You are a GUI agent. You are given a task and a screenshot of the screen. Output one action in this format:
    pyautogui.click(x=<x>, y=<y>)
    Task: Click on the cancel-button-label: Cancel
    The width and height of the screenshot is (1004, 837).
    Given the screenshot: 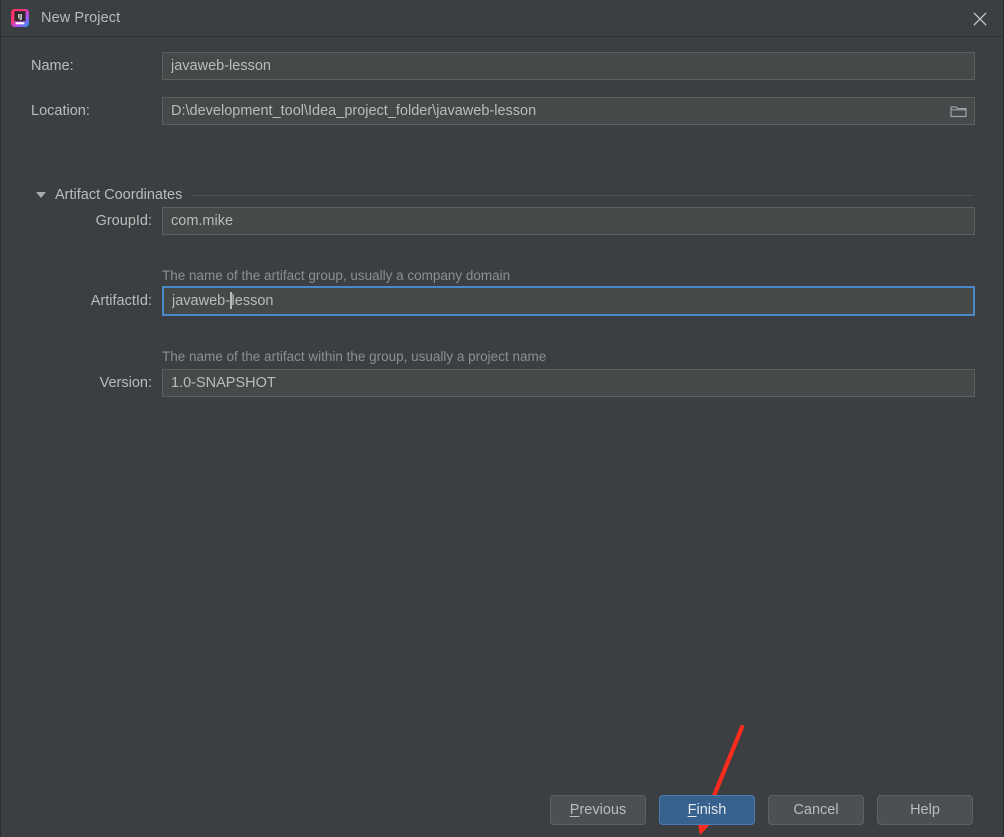 What is the action you would take?
    pyautogui.click(x=816, y=810)
    